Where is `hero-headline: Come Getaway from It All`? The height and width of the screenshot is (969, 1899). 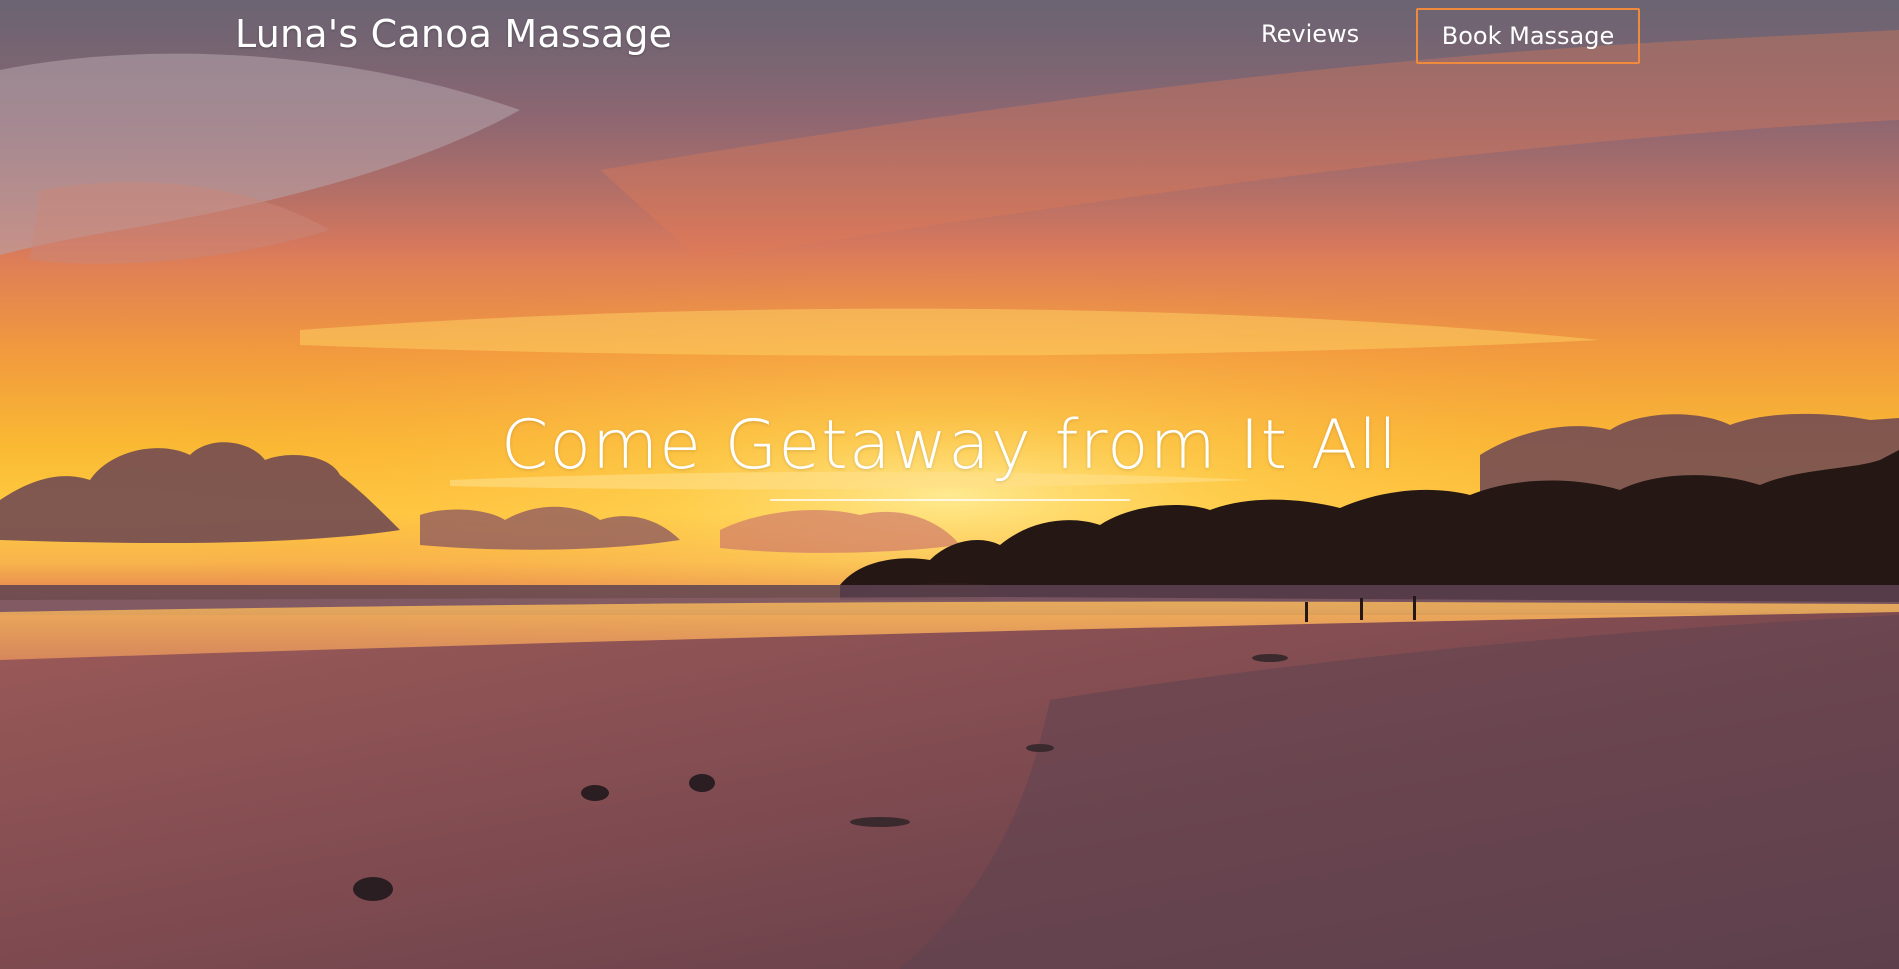 hero-headline: Come Getaway from It All is located at coordinates (949, 445).